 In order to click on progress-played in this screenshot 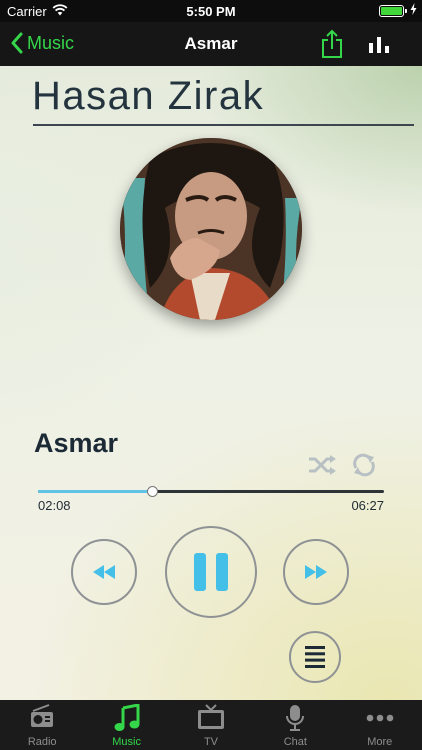, I will do `click(95, 491)`.